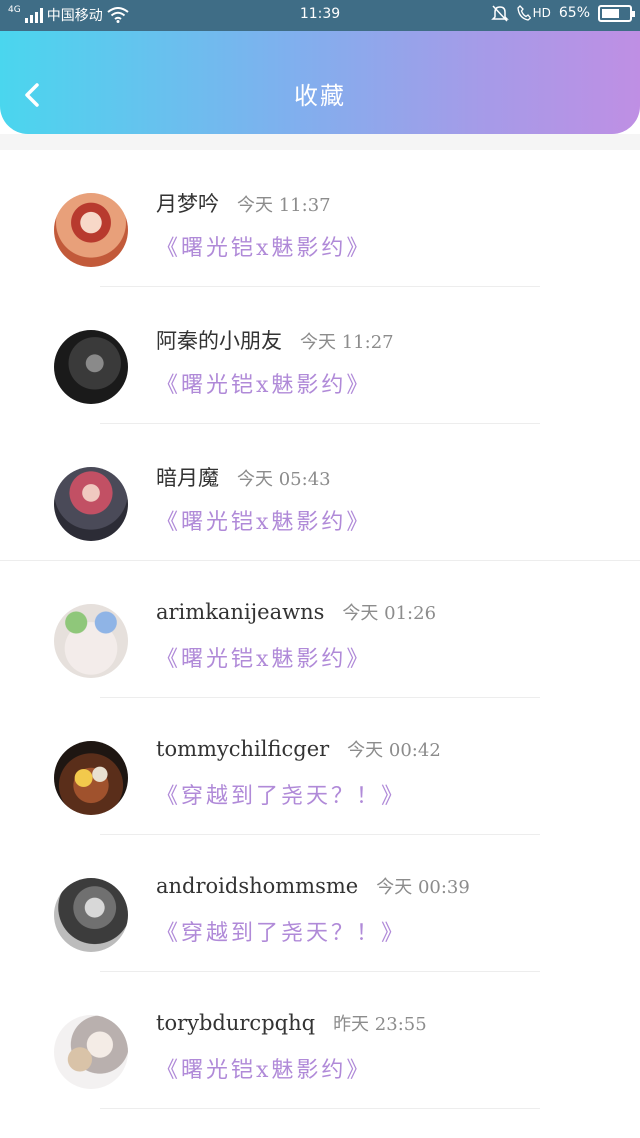 This screenshot has width=640, height=1138. Describe the element at coordinates (633, 13) in the screenshot. I see `battery-tip` at that location.